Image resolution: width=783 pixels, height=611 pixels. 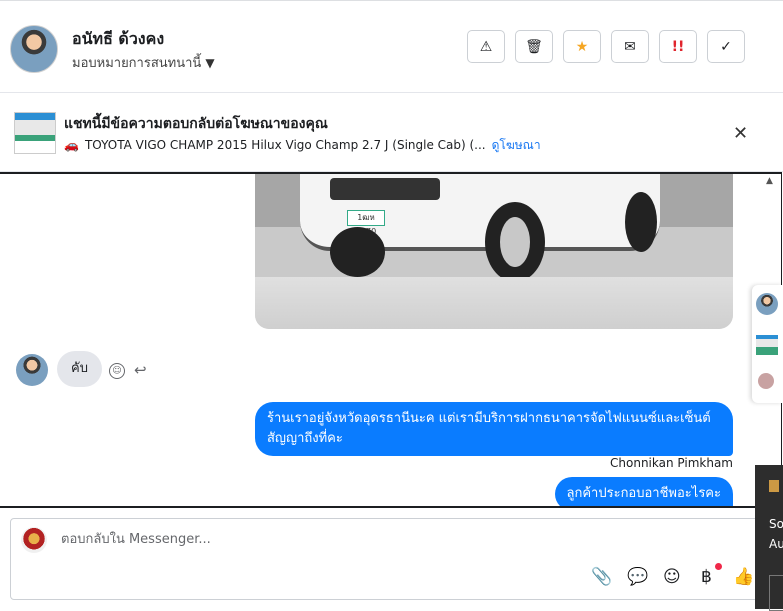 I want to click on mark-done-button: ✓, so click(x=726, y=46).